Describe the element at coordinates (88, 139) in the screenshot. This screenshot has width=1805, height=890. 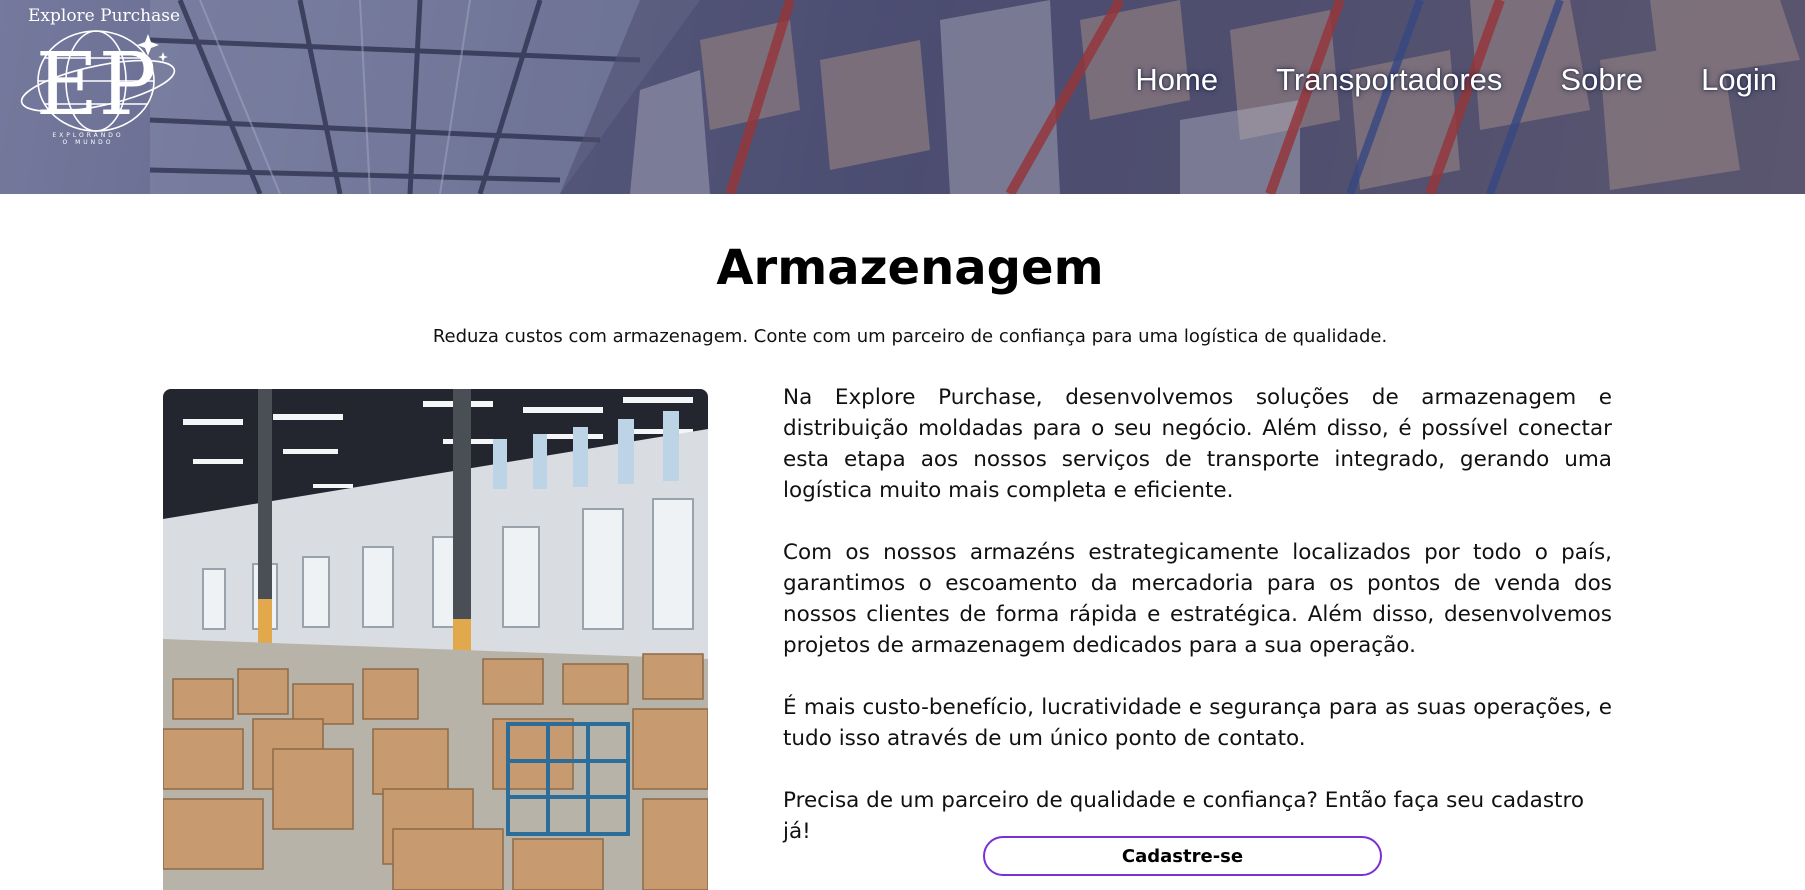
I see `logo-tagline: EXPLORANDO O MUNDO` at that location.